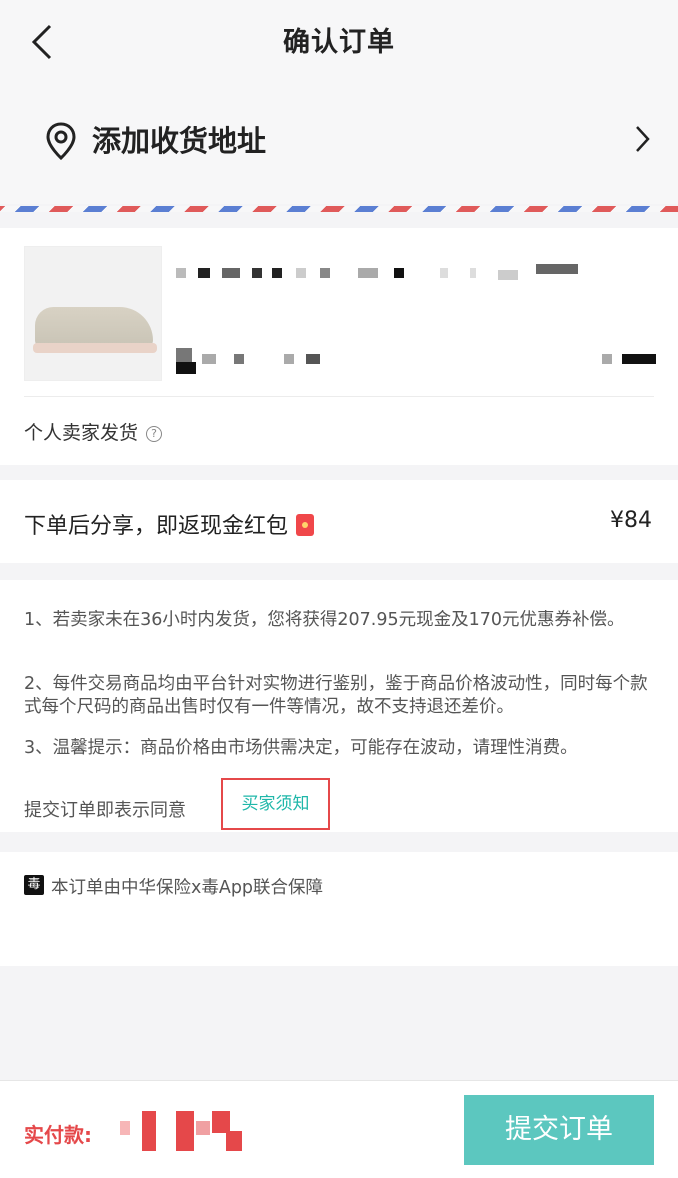 This screenshot has width=678, height=1178. I want to click on buyer-notice-link: 买家须知, so click(275, 804).